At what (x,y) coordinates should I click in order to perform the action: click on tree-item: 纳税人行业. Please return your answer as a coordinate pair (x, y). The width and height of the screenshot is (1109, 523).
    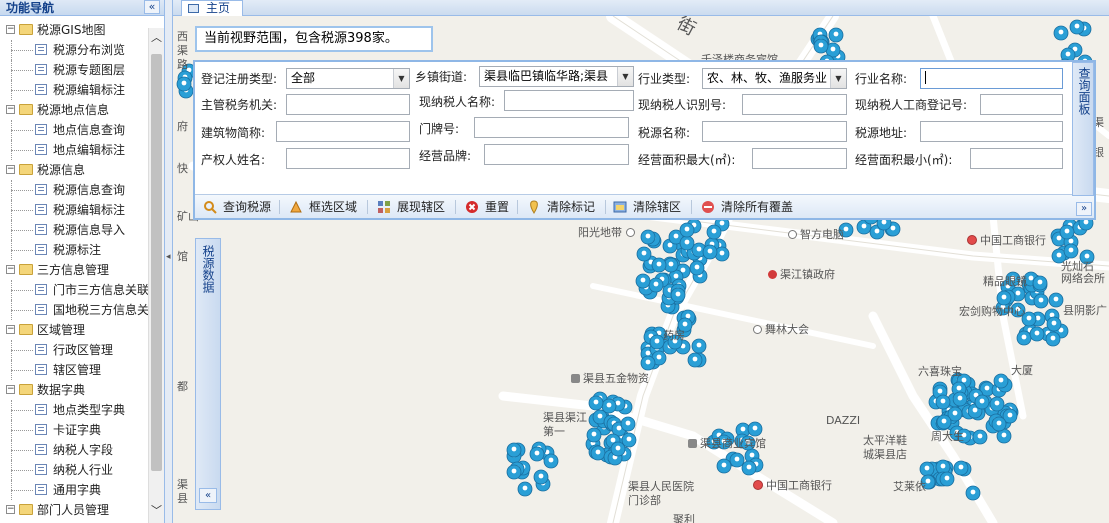
    Looking at the image, I should click on (74, 470).